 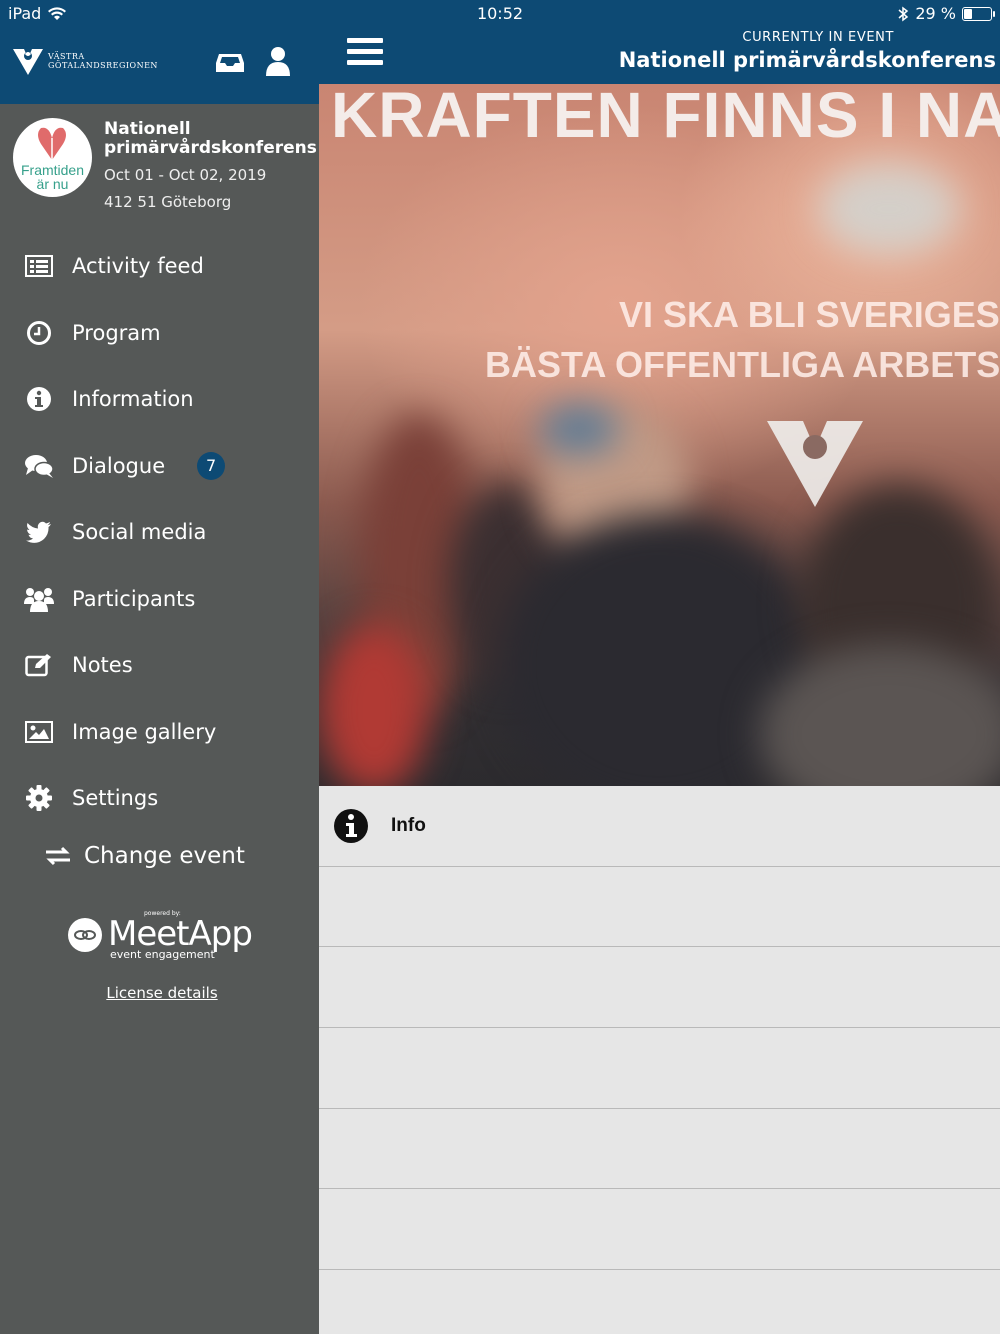 What do you see at coordinates (58, 856) in the screenshot?
I see `swap-arrows-icon` at bounding box center [58, 856].